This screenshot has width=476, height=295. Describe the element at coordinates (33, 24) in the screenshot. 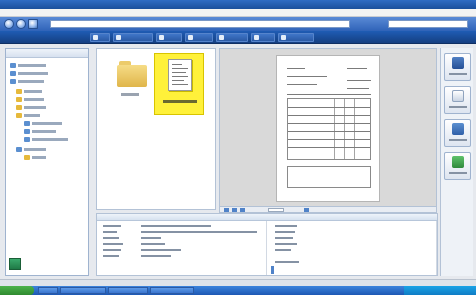

I see `up-folder-button` at that location.